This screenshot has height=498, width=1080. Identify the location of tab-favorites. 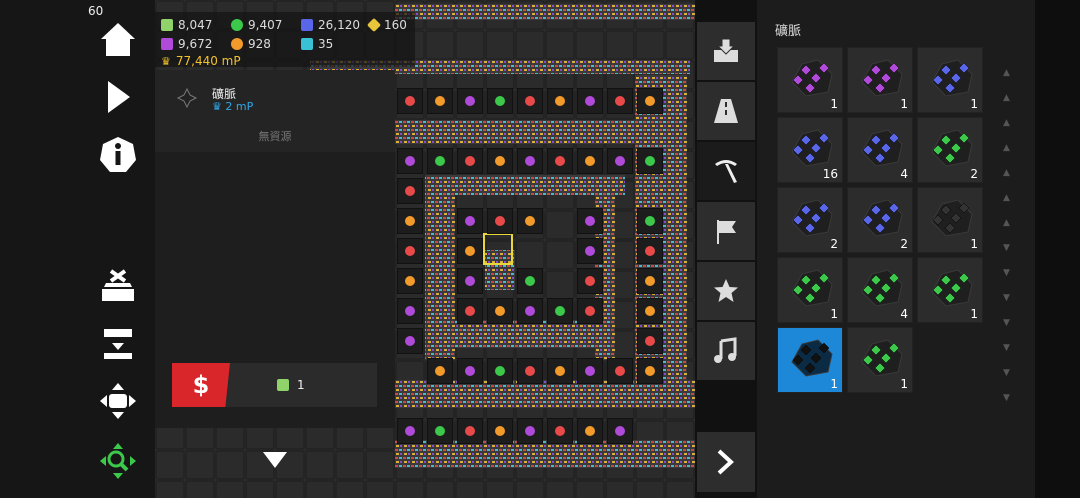
(726, 291).